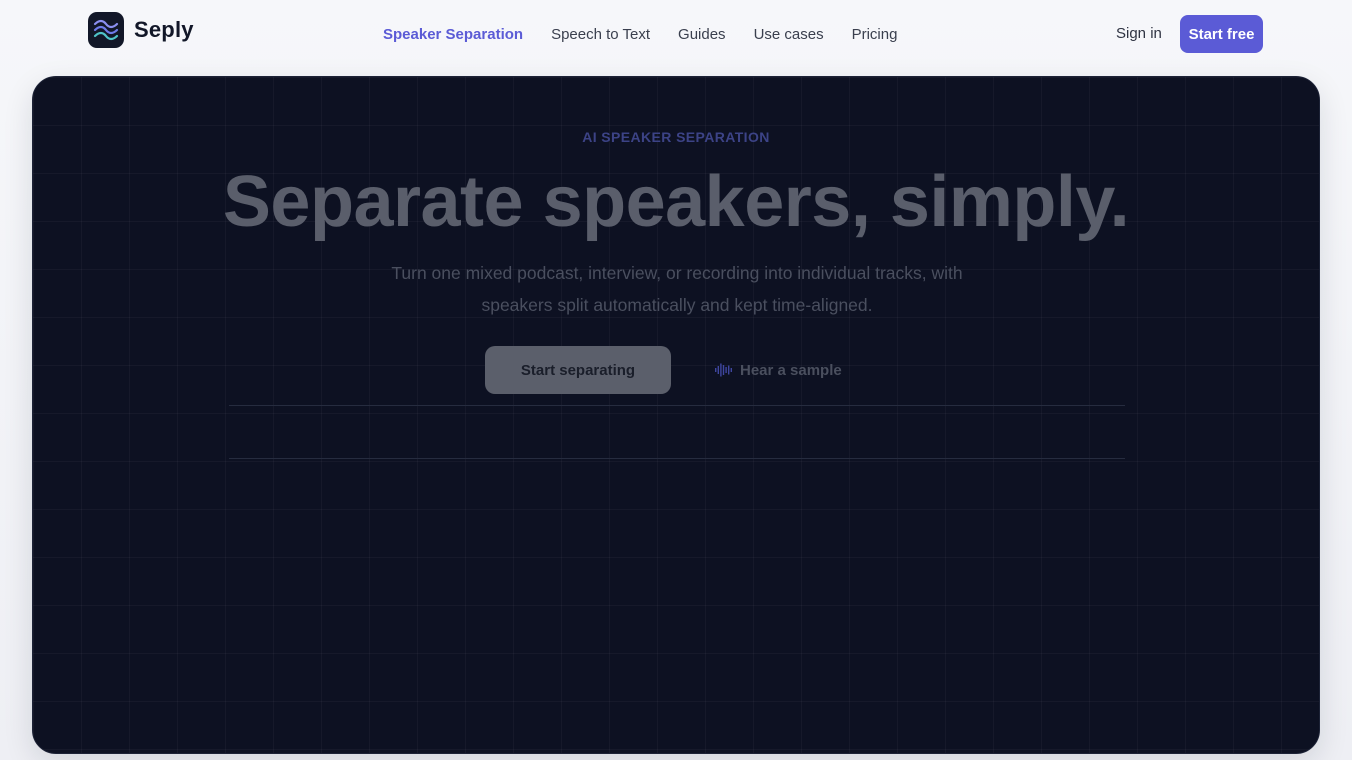 This screenshot has width=1352, height=760. What do you see at coordinates (791, 370) in the screenshot?
I see `hear-sample-label: Hear a sample` at bounding box center [791, 370].